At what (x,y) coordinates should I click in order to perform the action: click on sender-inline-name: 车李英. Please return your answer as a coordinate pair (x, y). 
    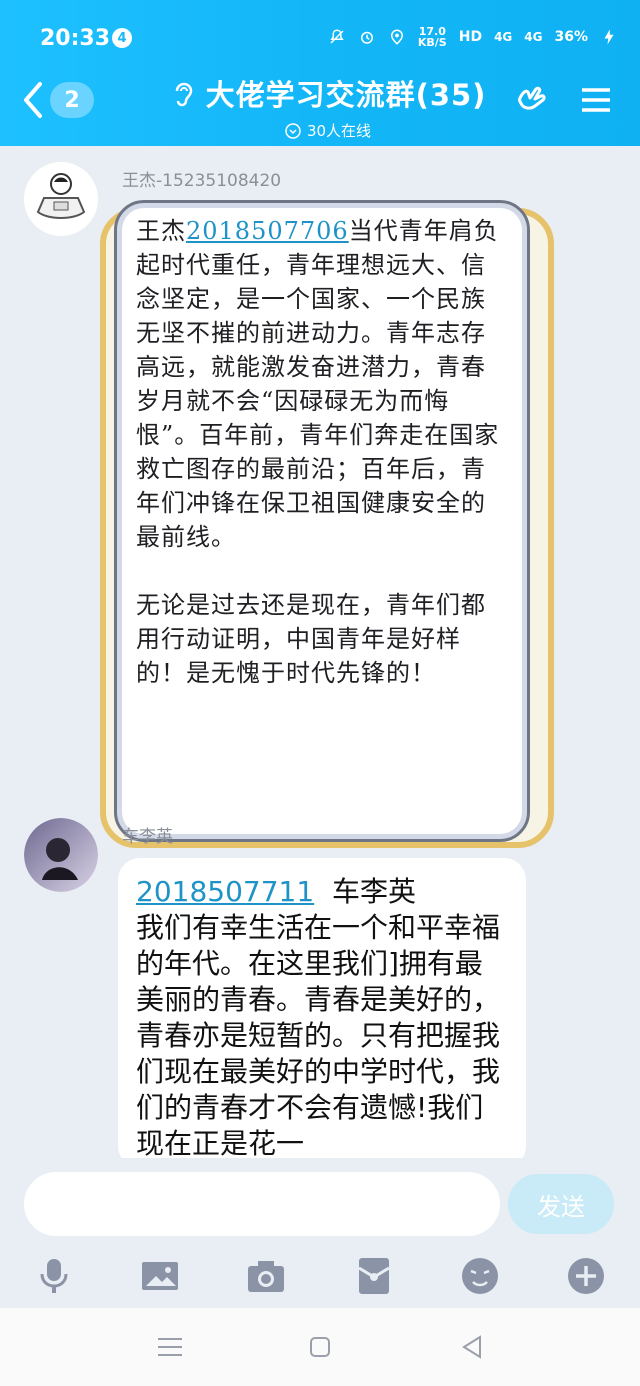
    Looking at the image, I should click on (373, 891).